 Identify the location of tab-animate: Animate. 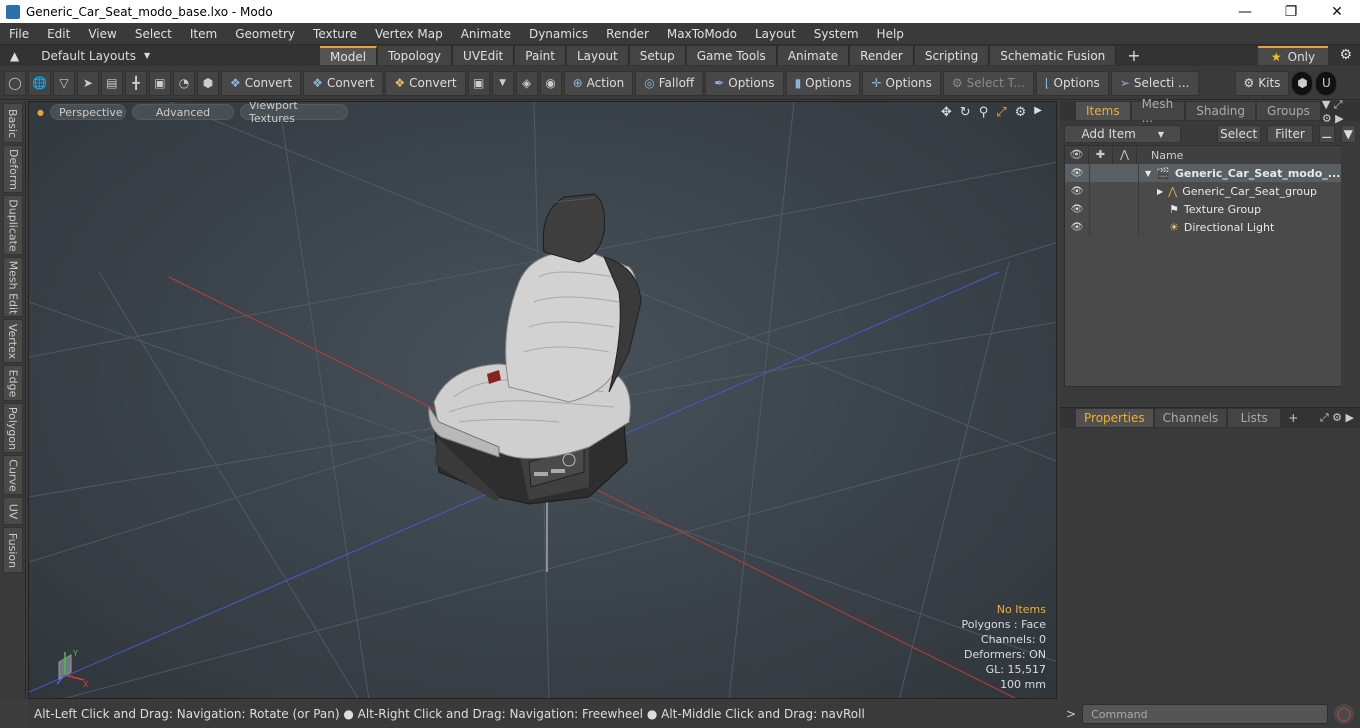
(813, 55).